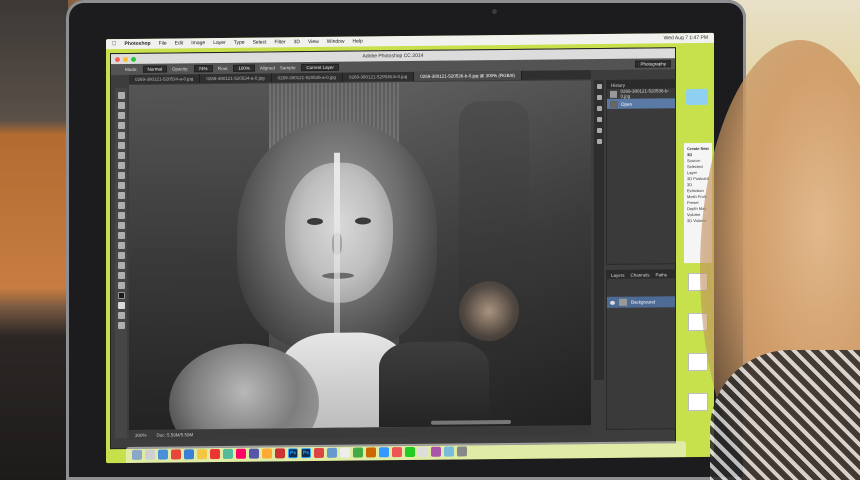 The height and width of the screenshot is (480, 860). I want to click on menu-select: Select, so click(260, 43).